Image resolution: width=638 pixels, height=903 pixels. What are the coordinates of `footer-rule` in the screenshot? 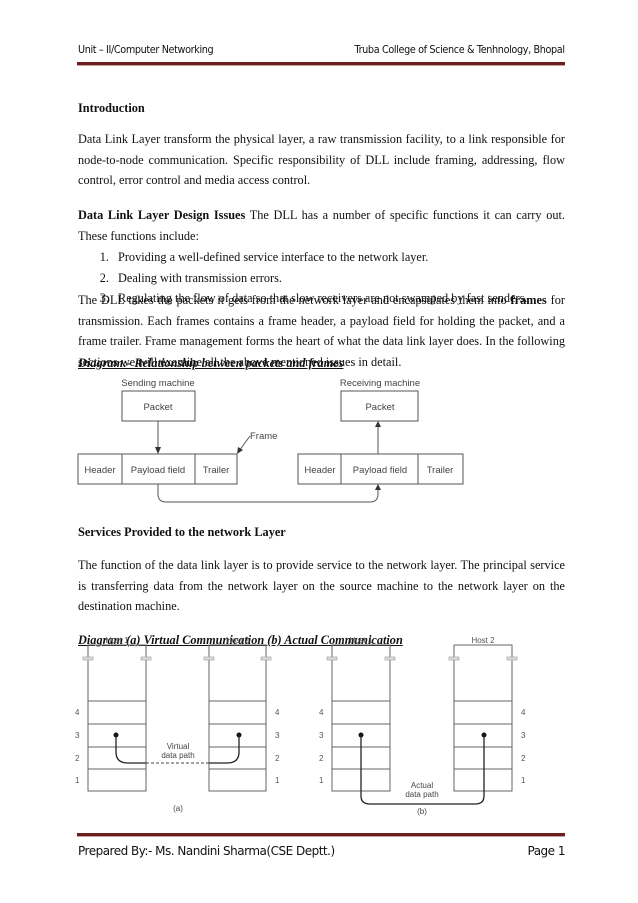 It's located at (321, 835).